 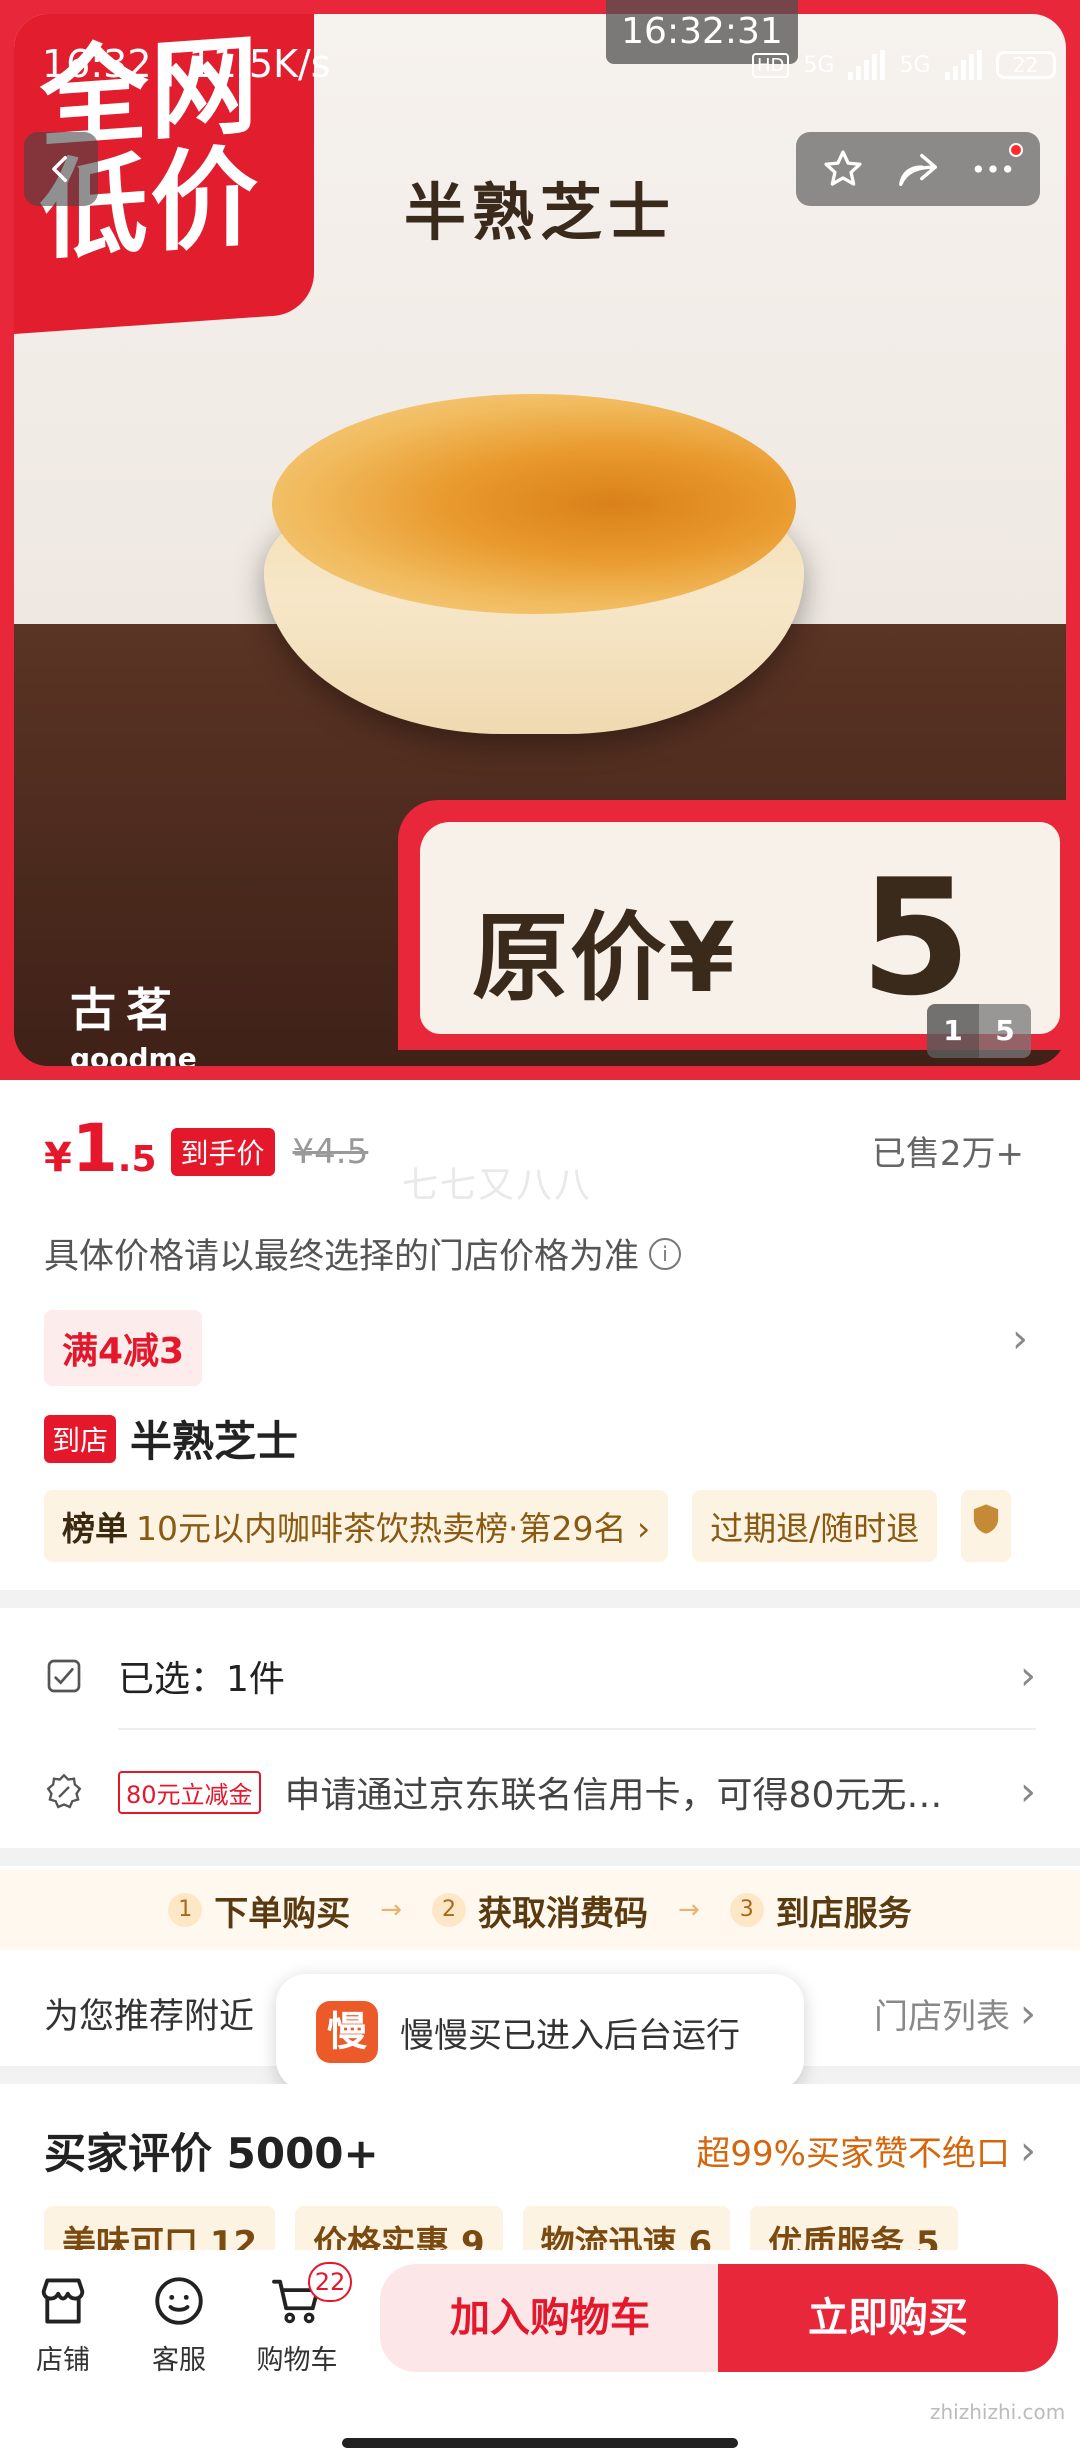 I want to click on sold-count: 已售2万+, so click(x=947, y=1154).